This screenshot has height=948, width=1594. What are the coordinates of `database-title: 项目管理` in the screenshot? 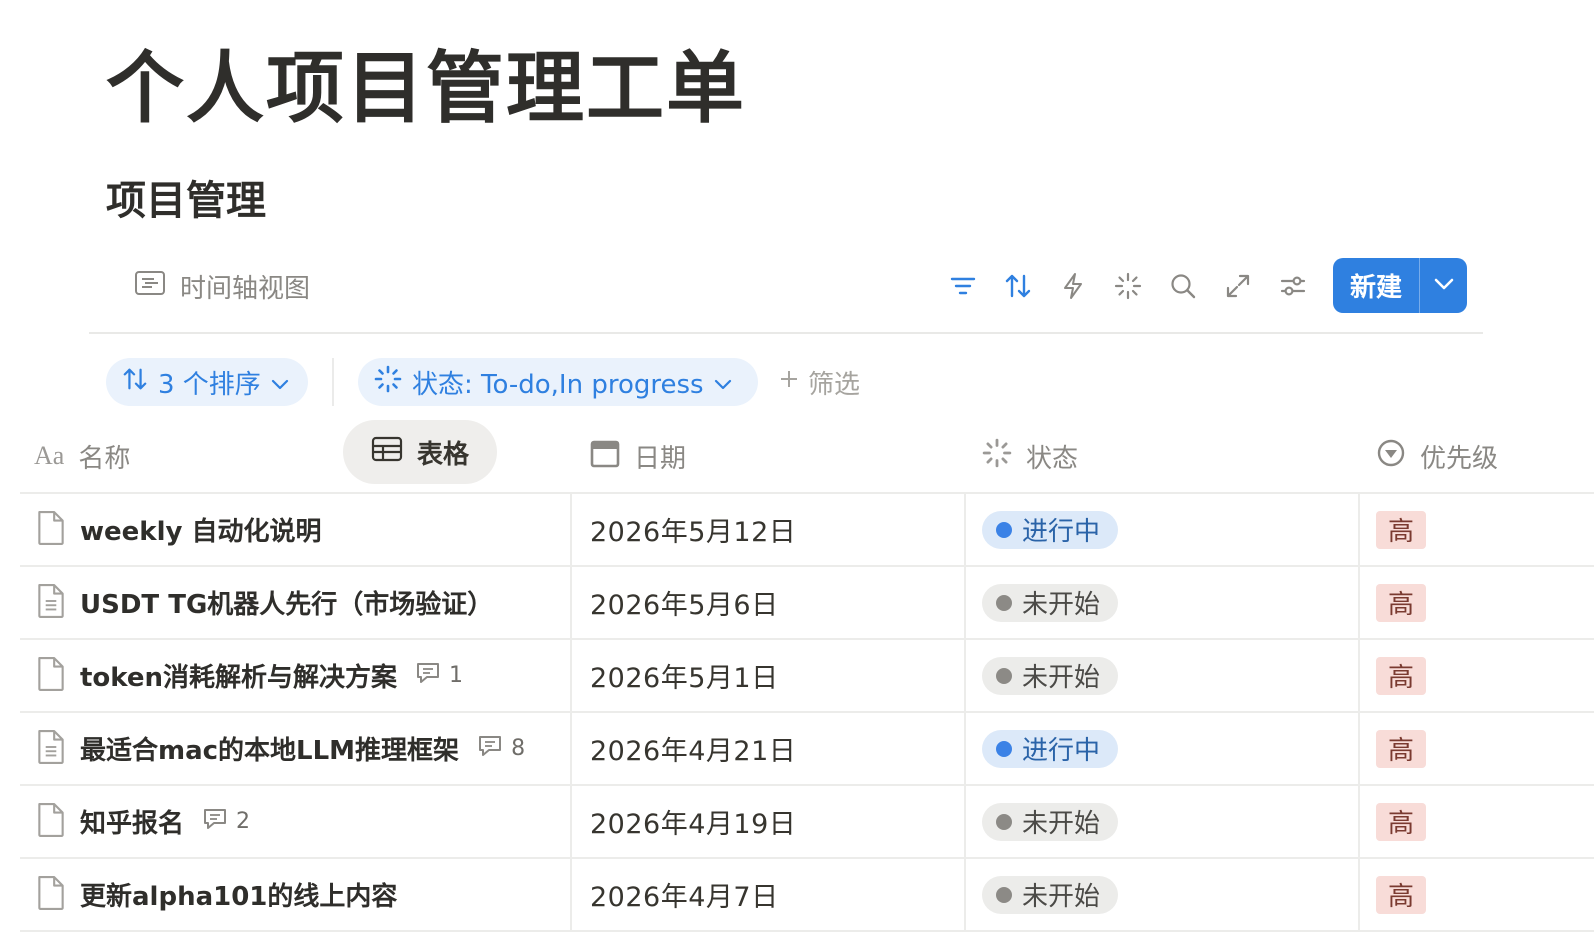 It's located at (186, 197).